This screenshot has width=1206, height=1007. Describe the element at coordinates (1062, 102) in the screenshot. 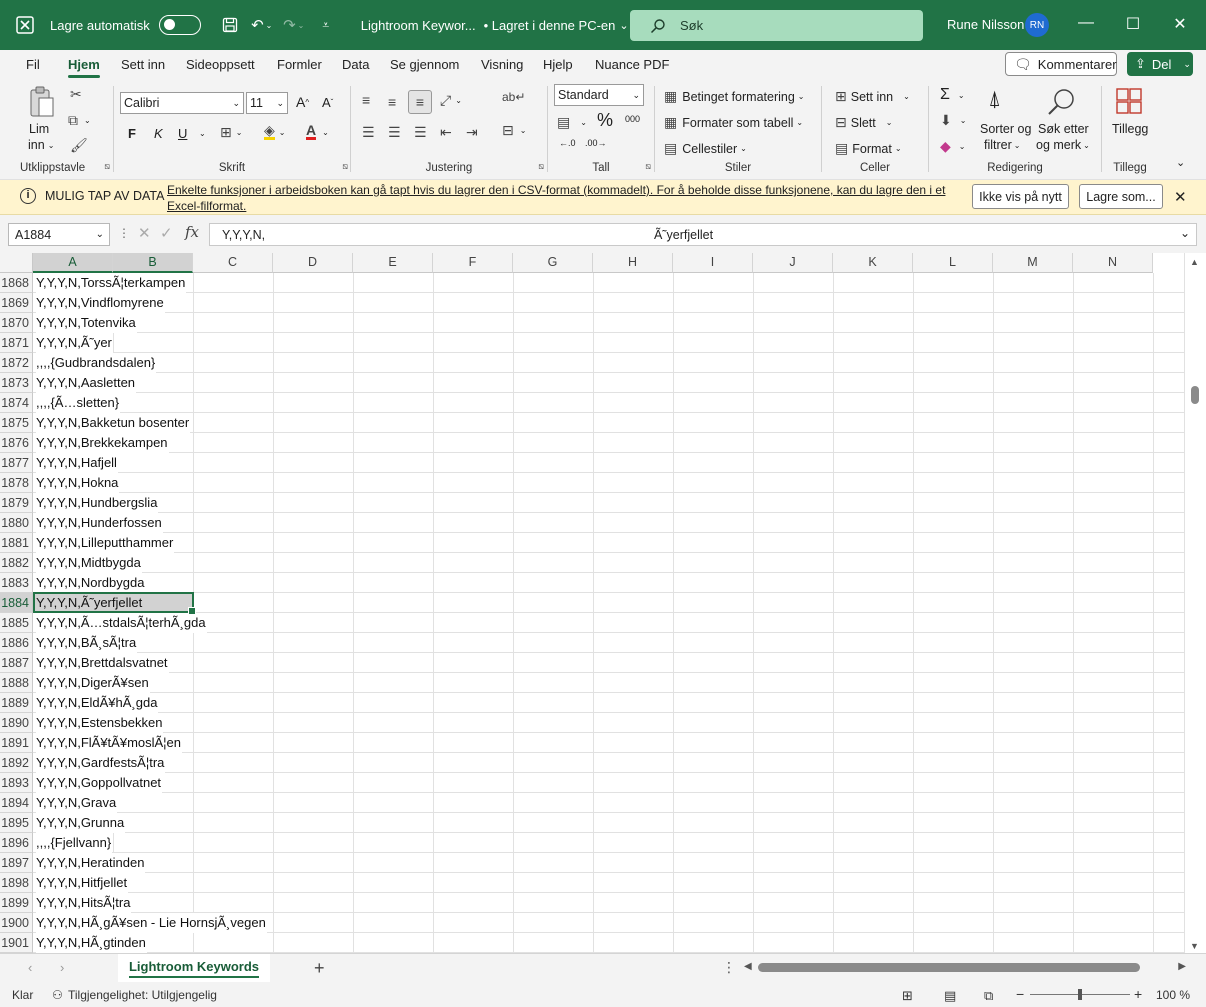

I see `find-select-icon` at that location.